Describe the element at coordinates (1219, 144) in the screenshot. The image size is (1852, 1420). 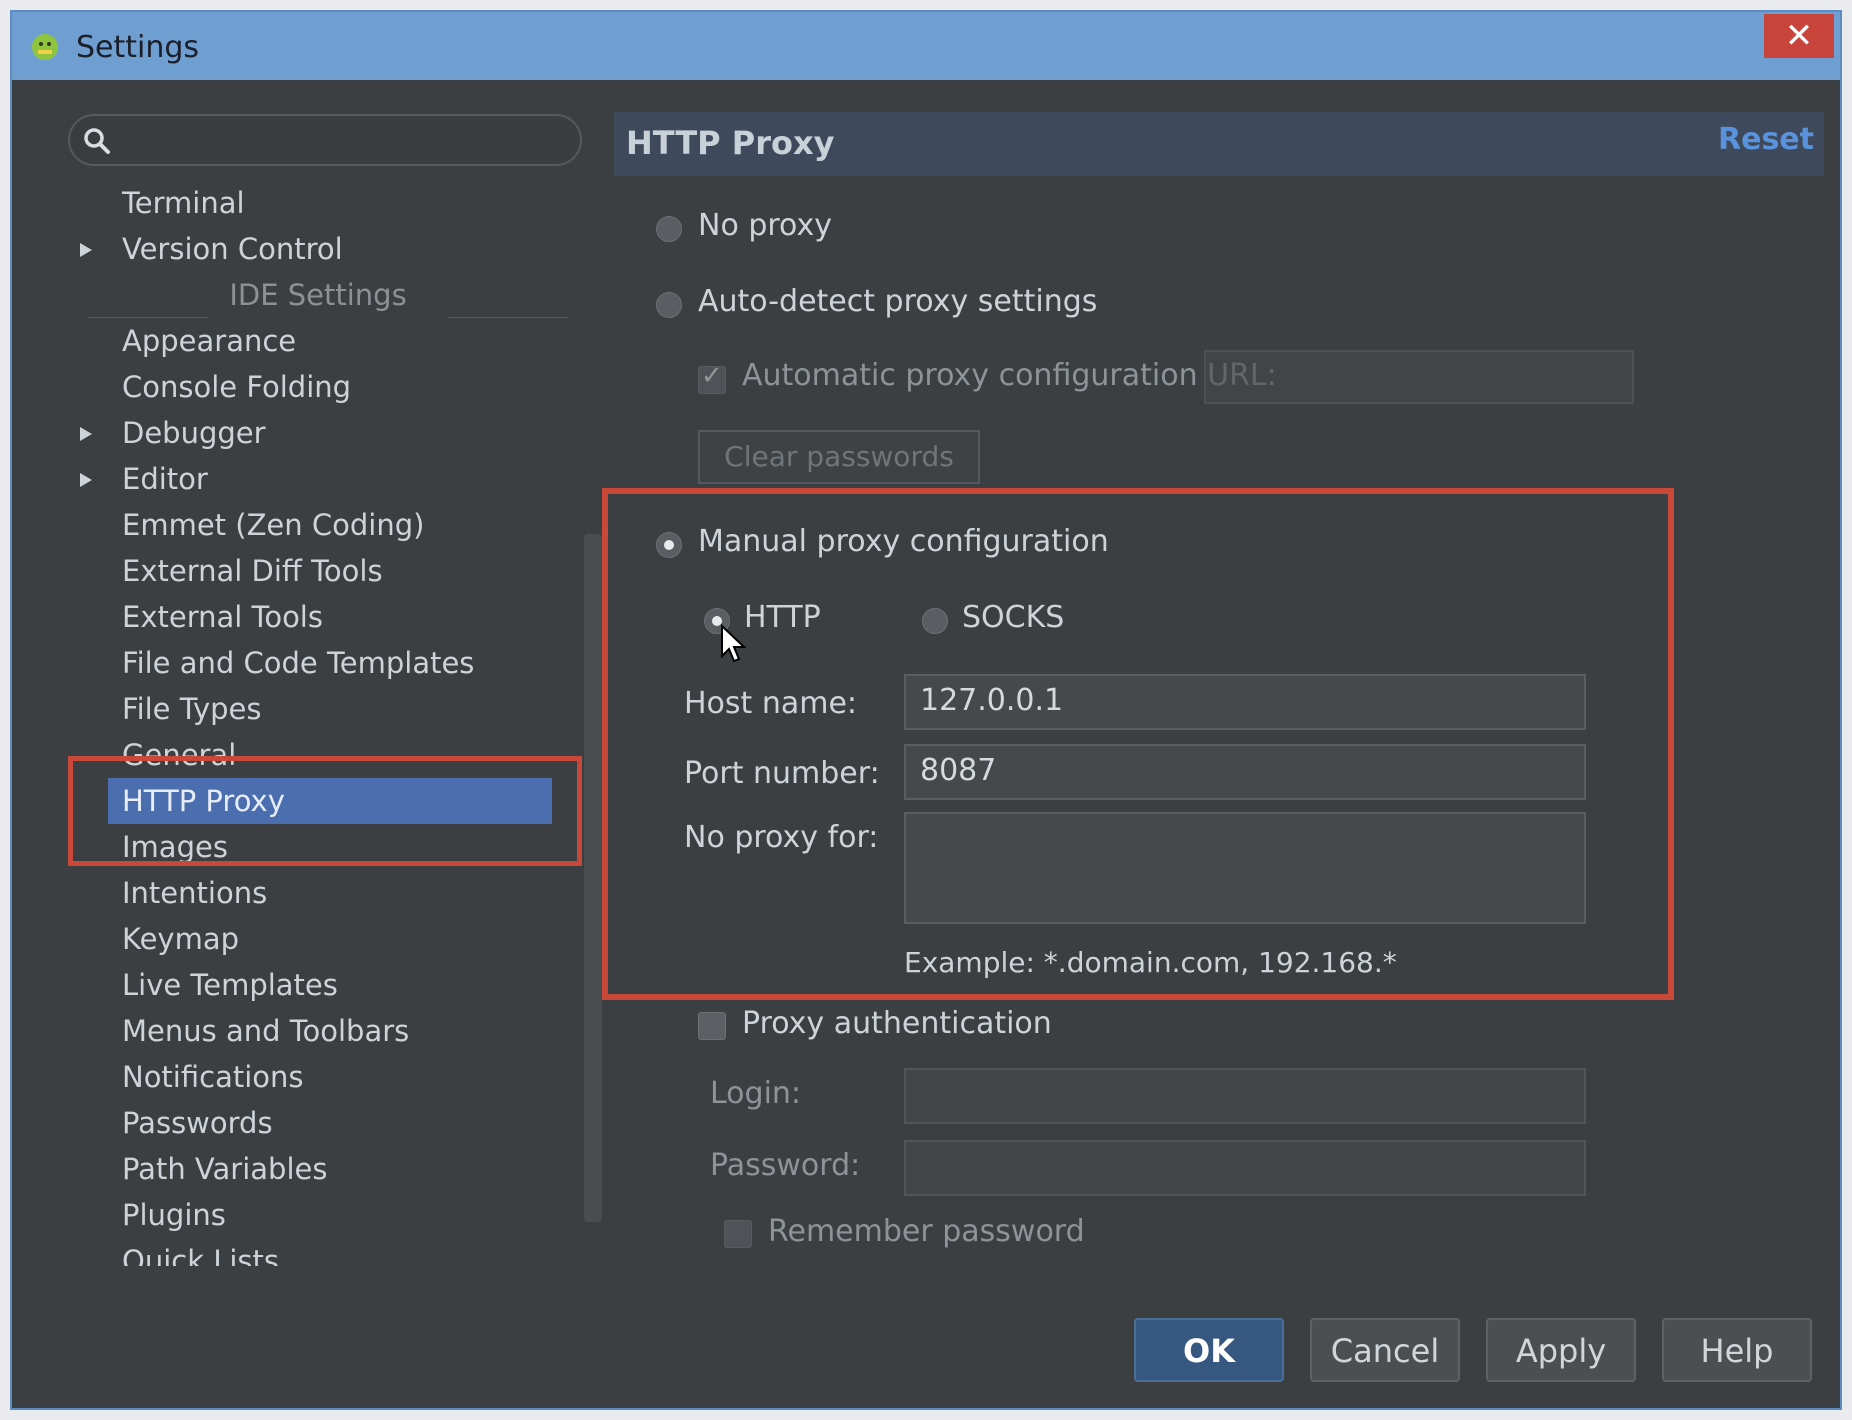
I see `panel-header: HTTP Proxy Reset` at that location.